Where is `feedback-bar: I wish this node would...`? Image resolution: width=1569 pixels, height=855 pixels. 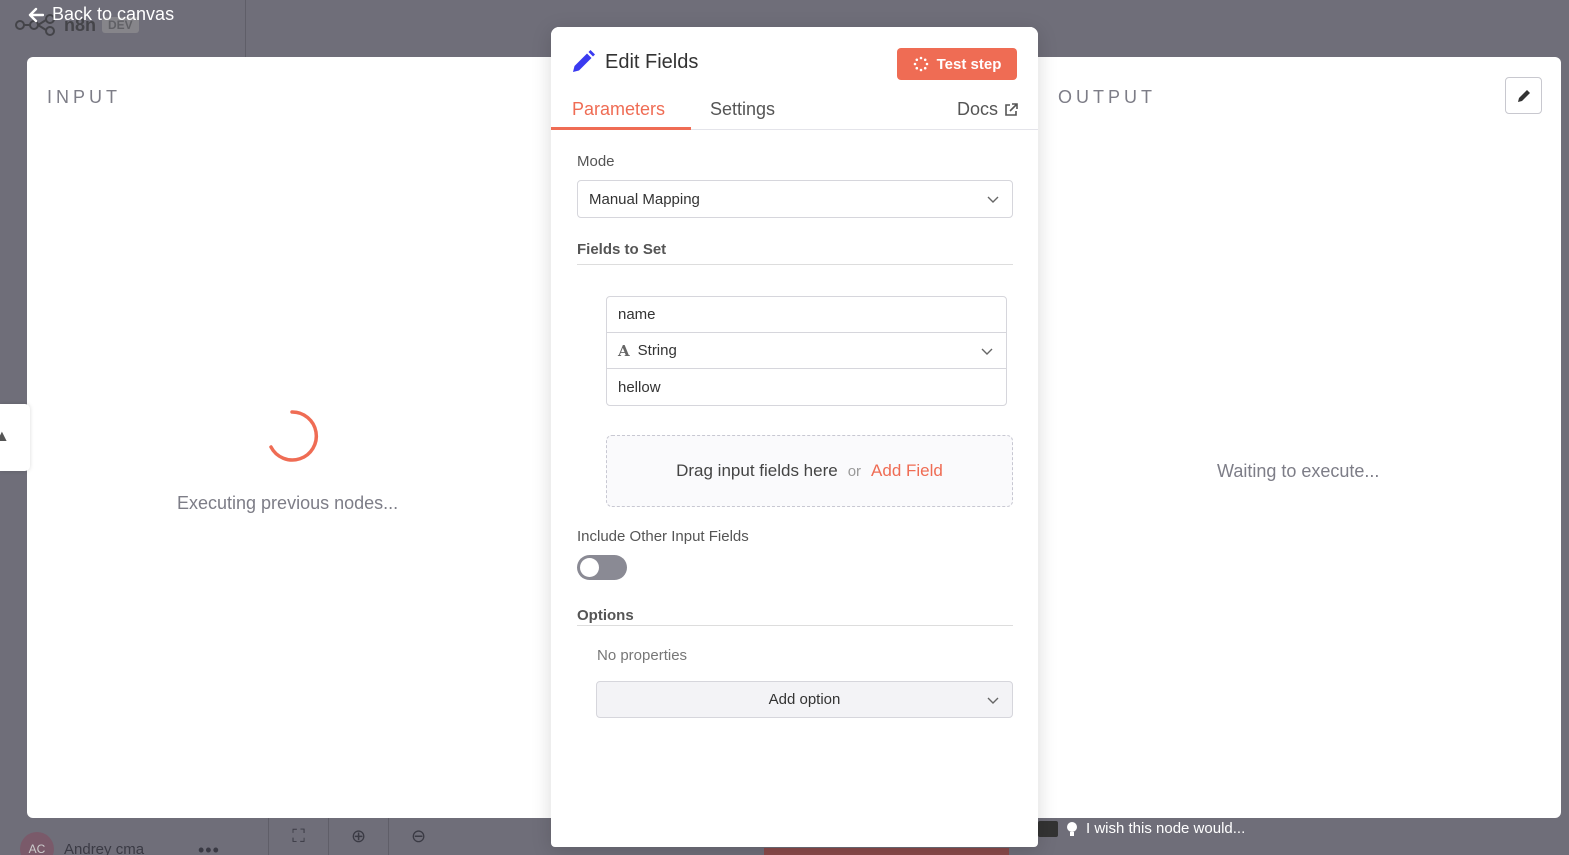 feedback-bar: I wish this node would... is located at coordinates (1141, 828).